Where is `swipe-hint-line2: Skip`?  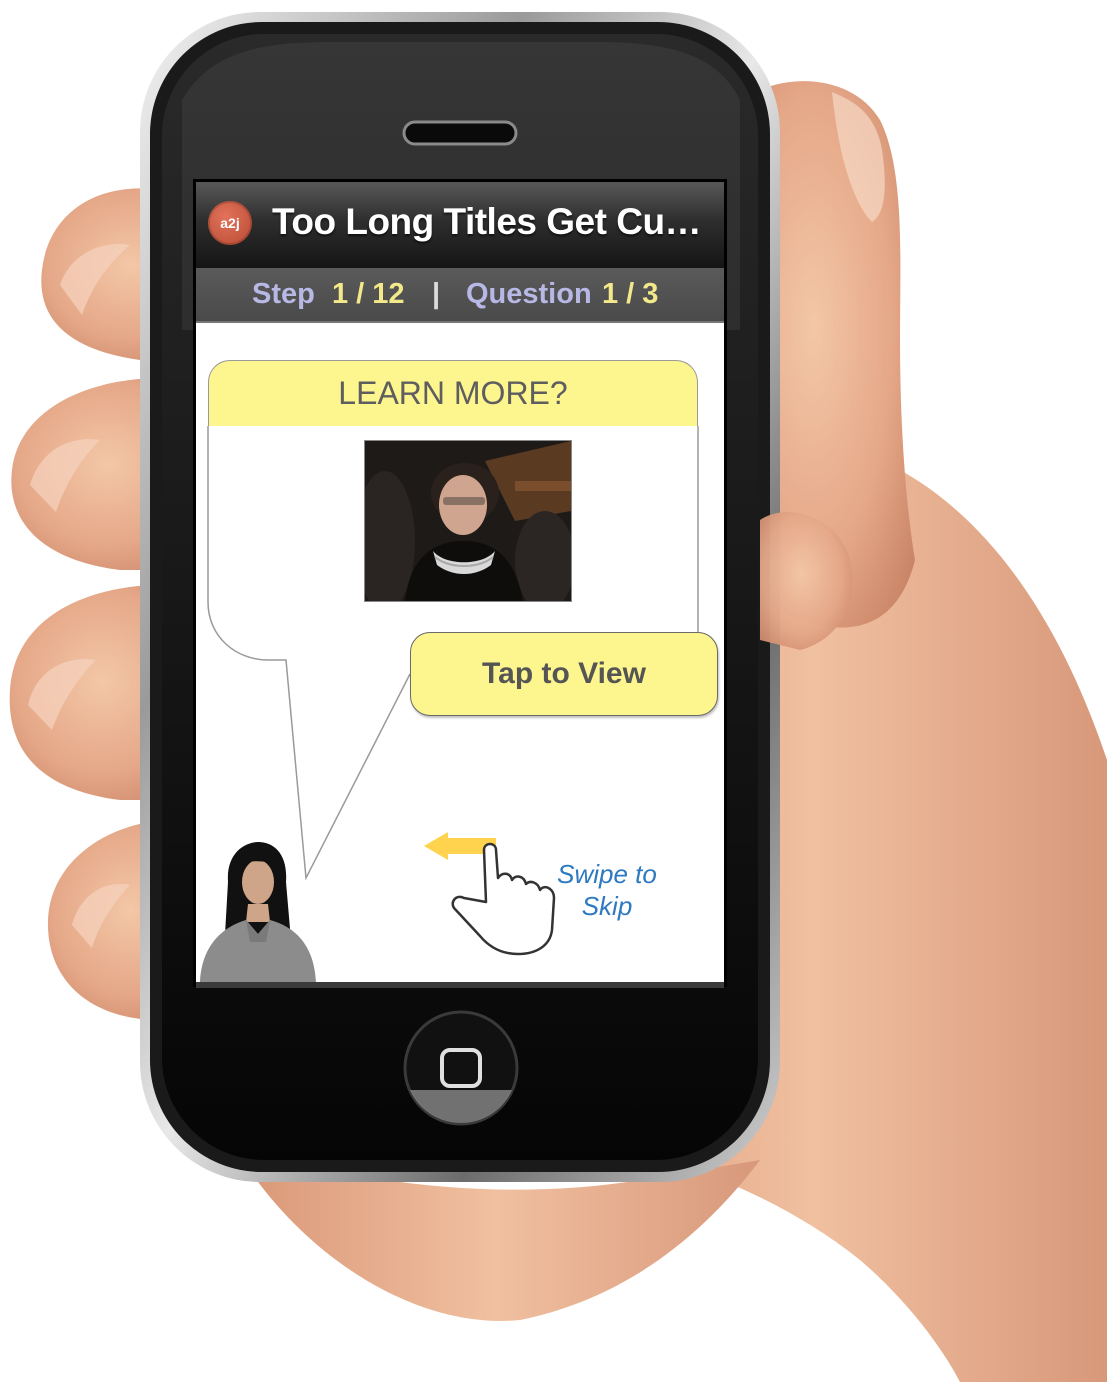 swipe-hint-line2: Skip is located at coordinates (607, 906).